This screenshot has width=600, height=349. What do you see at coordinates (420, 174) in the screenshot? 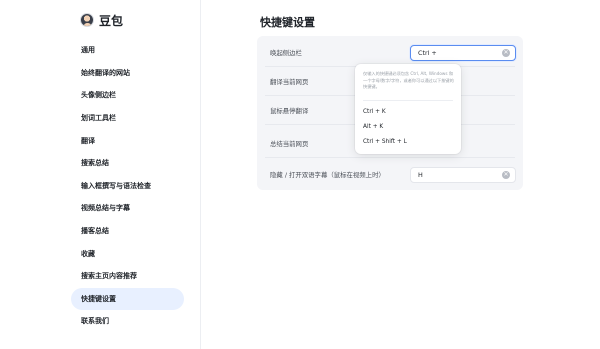
I see `shortcut-value: H` at bounding box center [420, 174].